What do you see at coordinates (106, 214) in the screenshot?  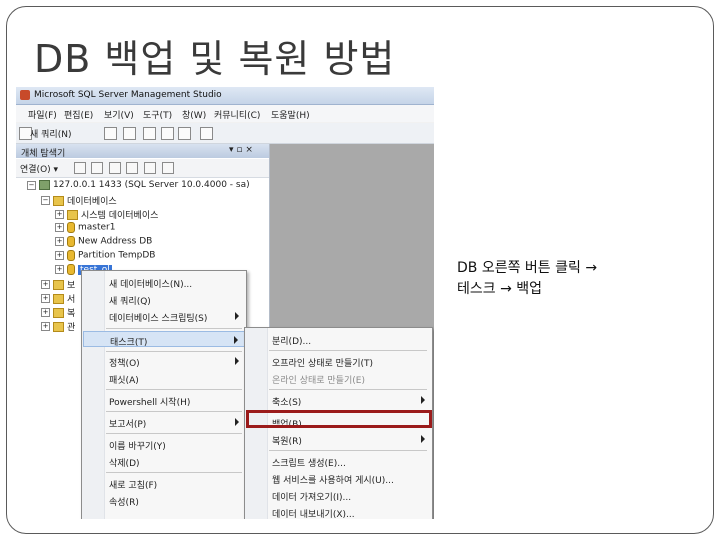 I see `tree-system-databases: + 시스템 데이터베이스` at bounding box center [106, 214].